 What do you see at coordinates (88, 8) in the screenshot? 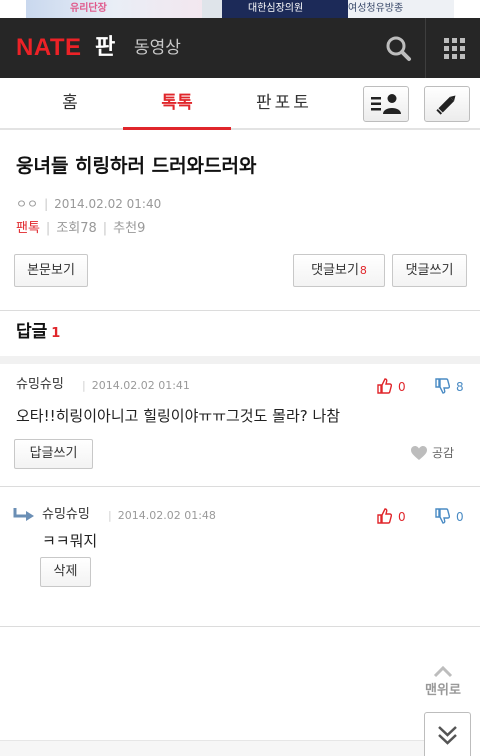
I see `ad-text-left: 유리단장` at bounding box center [88, 8].